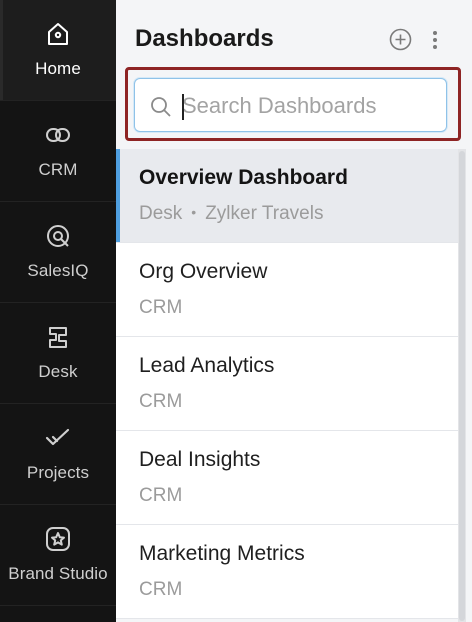 This screenshot has height=622, width=472. I want to click on projects-icon, so click(58, 438).